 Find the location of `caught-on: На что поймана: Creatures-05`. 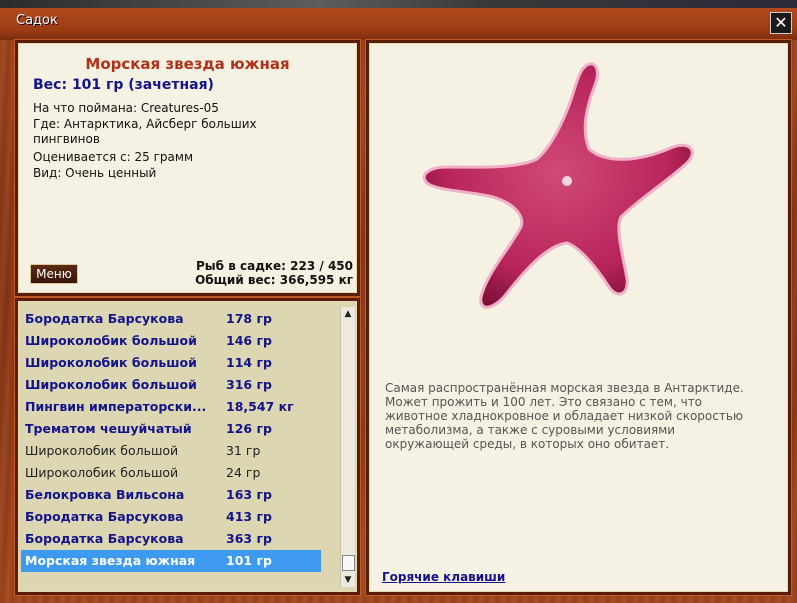

caught-on: На что поймана: Creatures-05 is located at coordinates (126, 108).